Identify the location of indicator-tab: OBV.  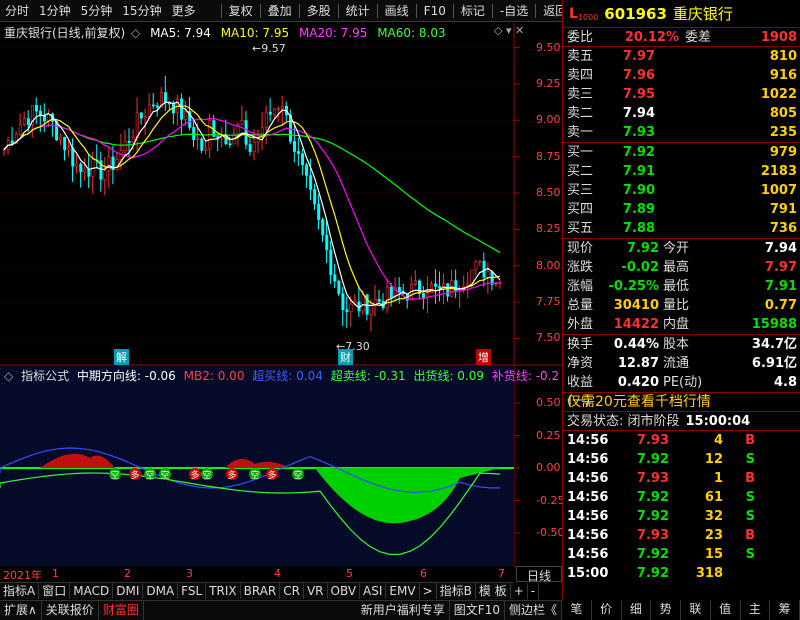
(344, 591).